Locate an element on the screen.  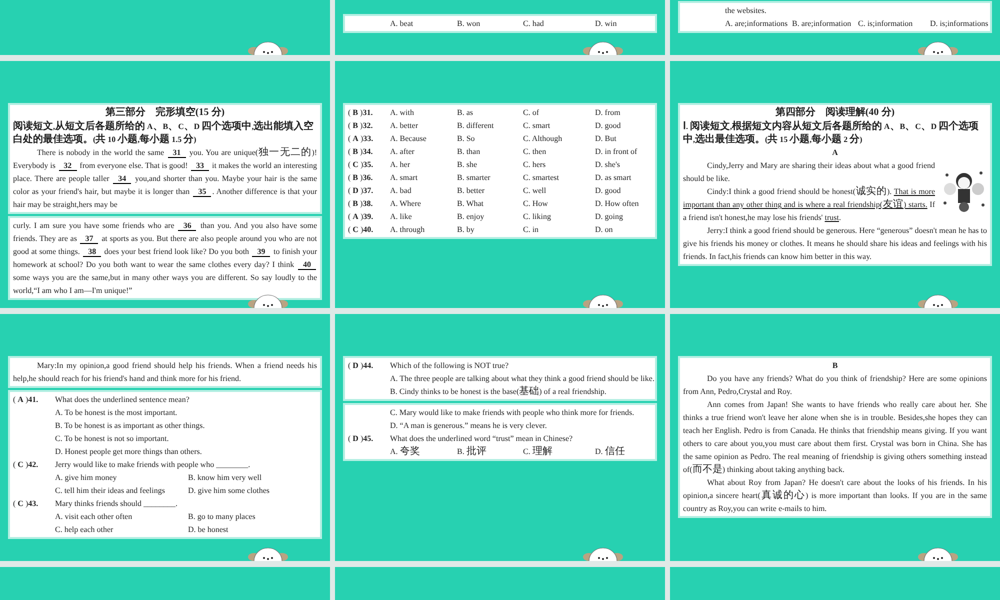
answer-option: B. than is located at coordinates (490, 151).